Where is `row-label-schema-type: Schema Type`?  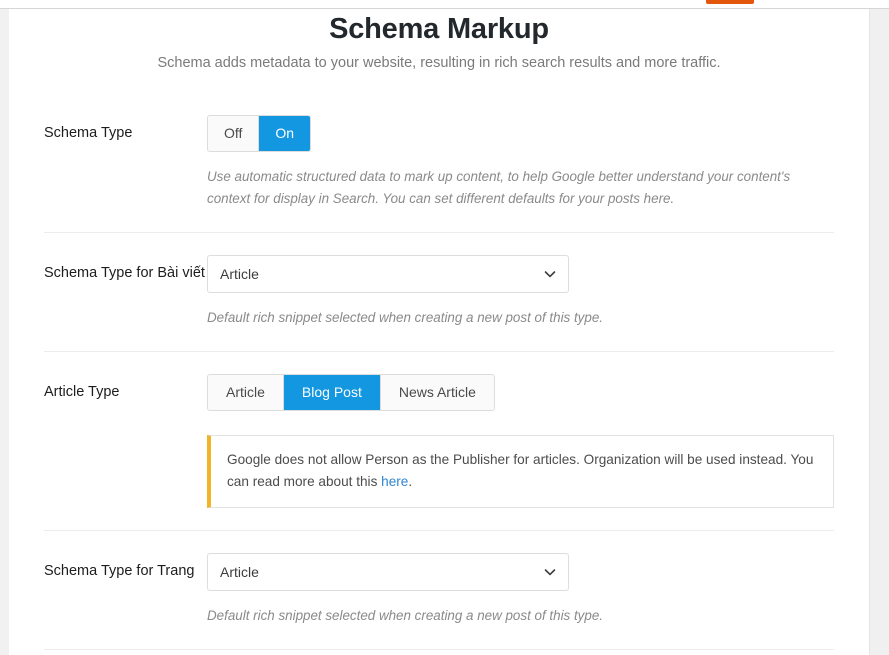 row-label-schema-type: Schema Type is located at coordinates (88, 133).